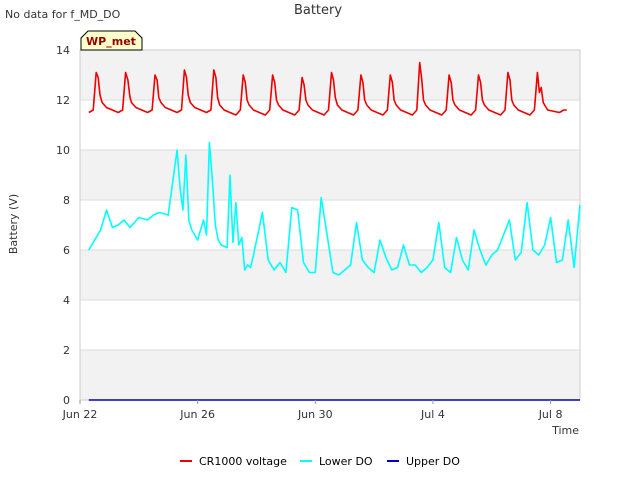 The height and width of the screenshot is (480, 640). What do you see at coordinates (432, 414) in the screenshot?
I see `x-tick-label: Jul 4` at bounding box center [432, 414].